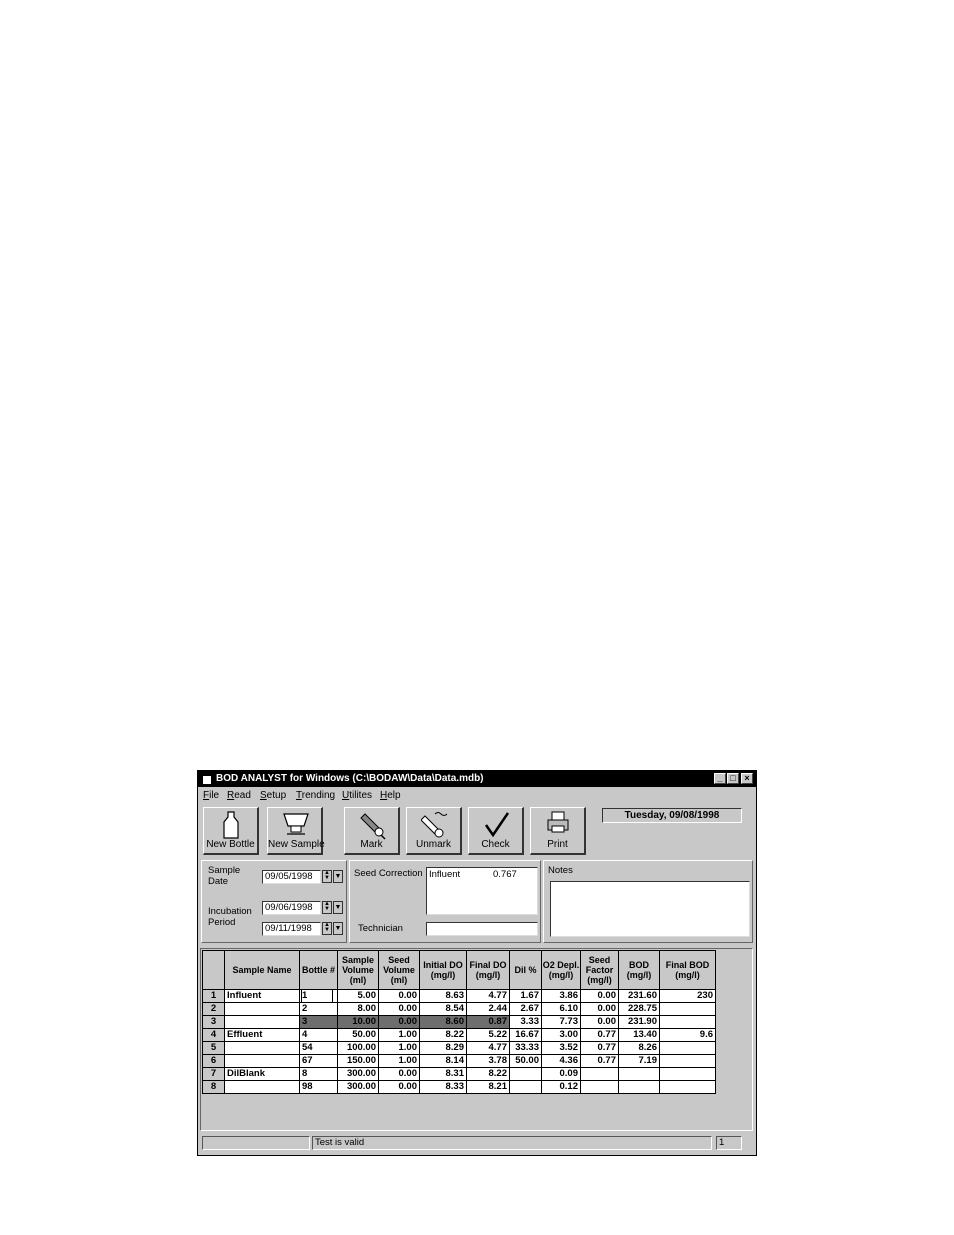 The width and height of the screenshot is (954, 1235). I want to click on sample-date-field: 09/05/1998, so click(291, 877).